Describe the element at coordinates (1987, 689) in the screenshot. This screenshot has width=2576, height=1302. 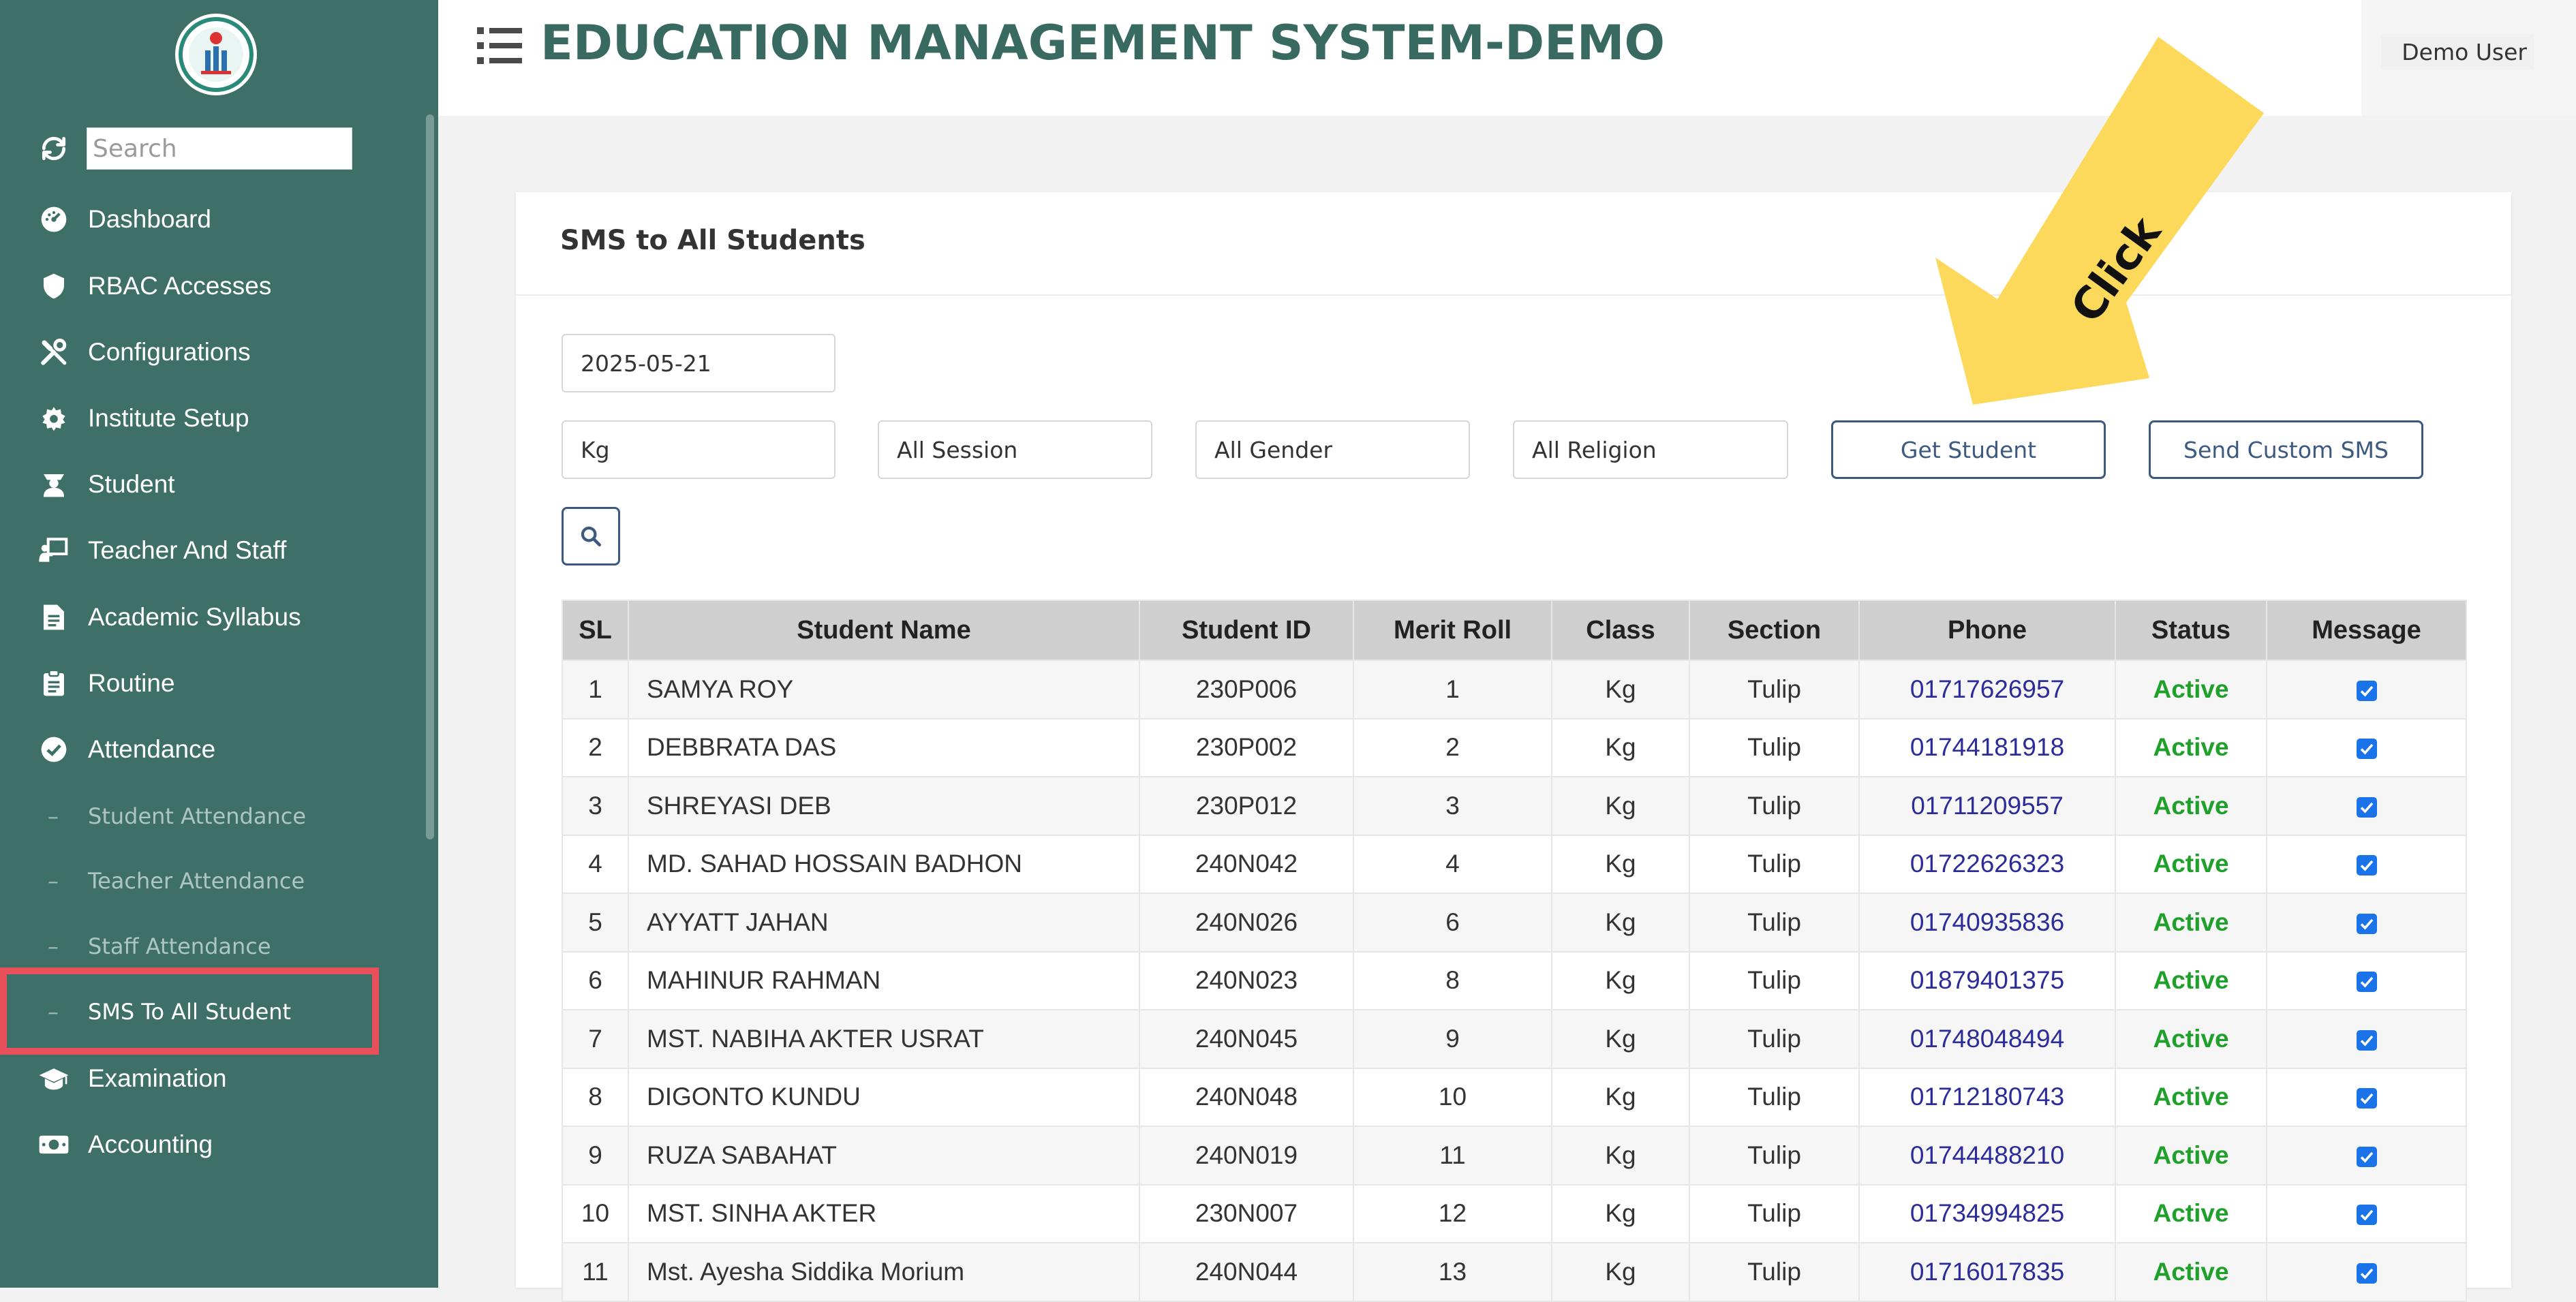
I see `cell-phone: 01717626957` at that location.